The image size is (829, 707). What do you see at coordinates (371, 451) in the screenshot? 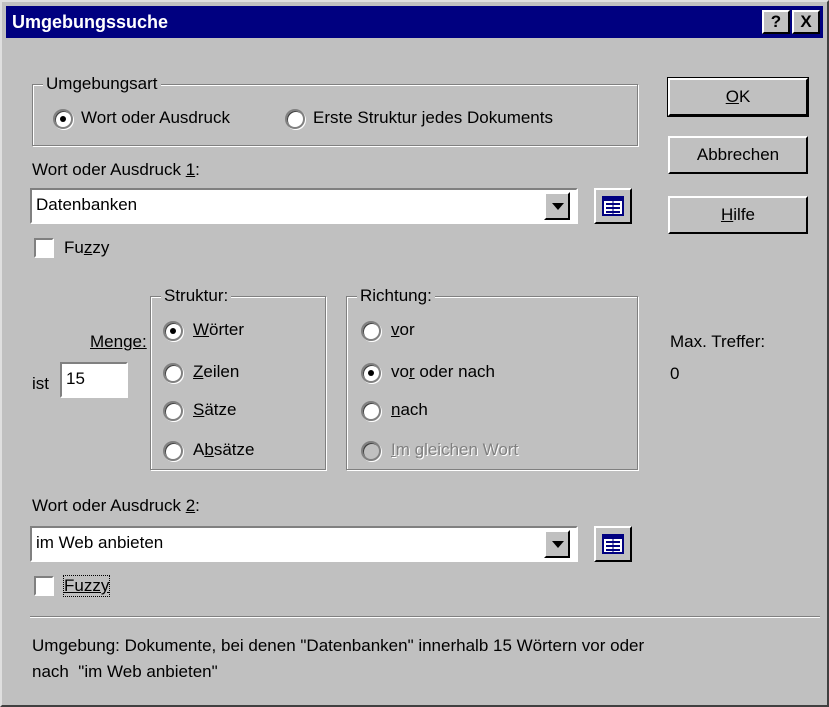
I see `radio-im-gleichen-wort` at bounding box center [371, 451].